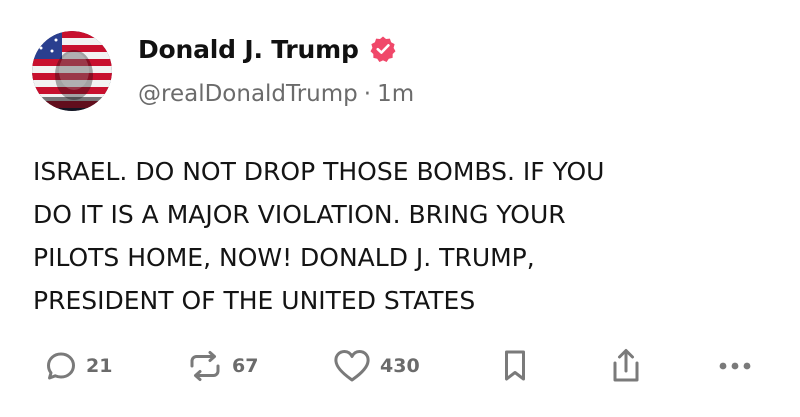 This screenshot has height=417, width=800. I want to click on author-name-row: Donald J. Trump, so click(267, 49).